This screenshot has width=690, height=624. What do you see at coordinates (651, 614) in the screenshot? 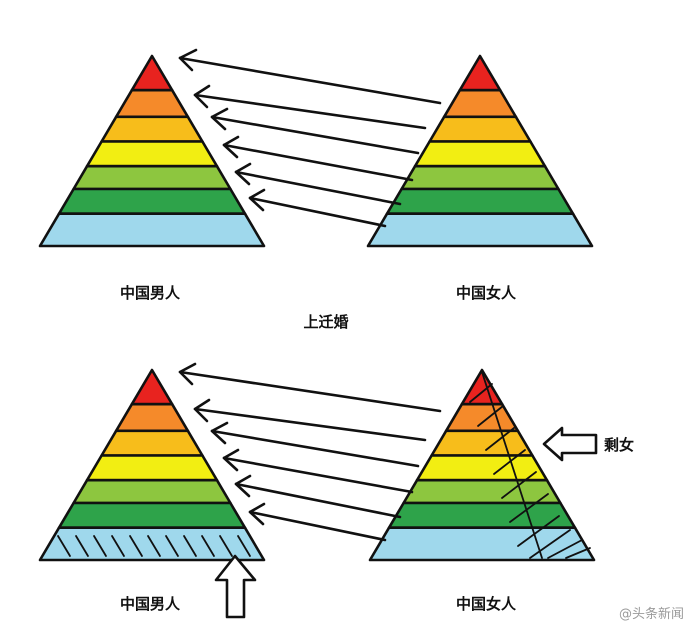
I see `watermark: @头条新闻` at bounding box center [651, 614].